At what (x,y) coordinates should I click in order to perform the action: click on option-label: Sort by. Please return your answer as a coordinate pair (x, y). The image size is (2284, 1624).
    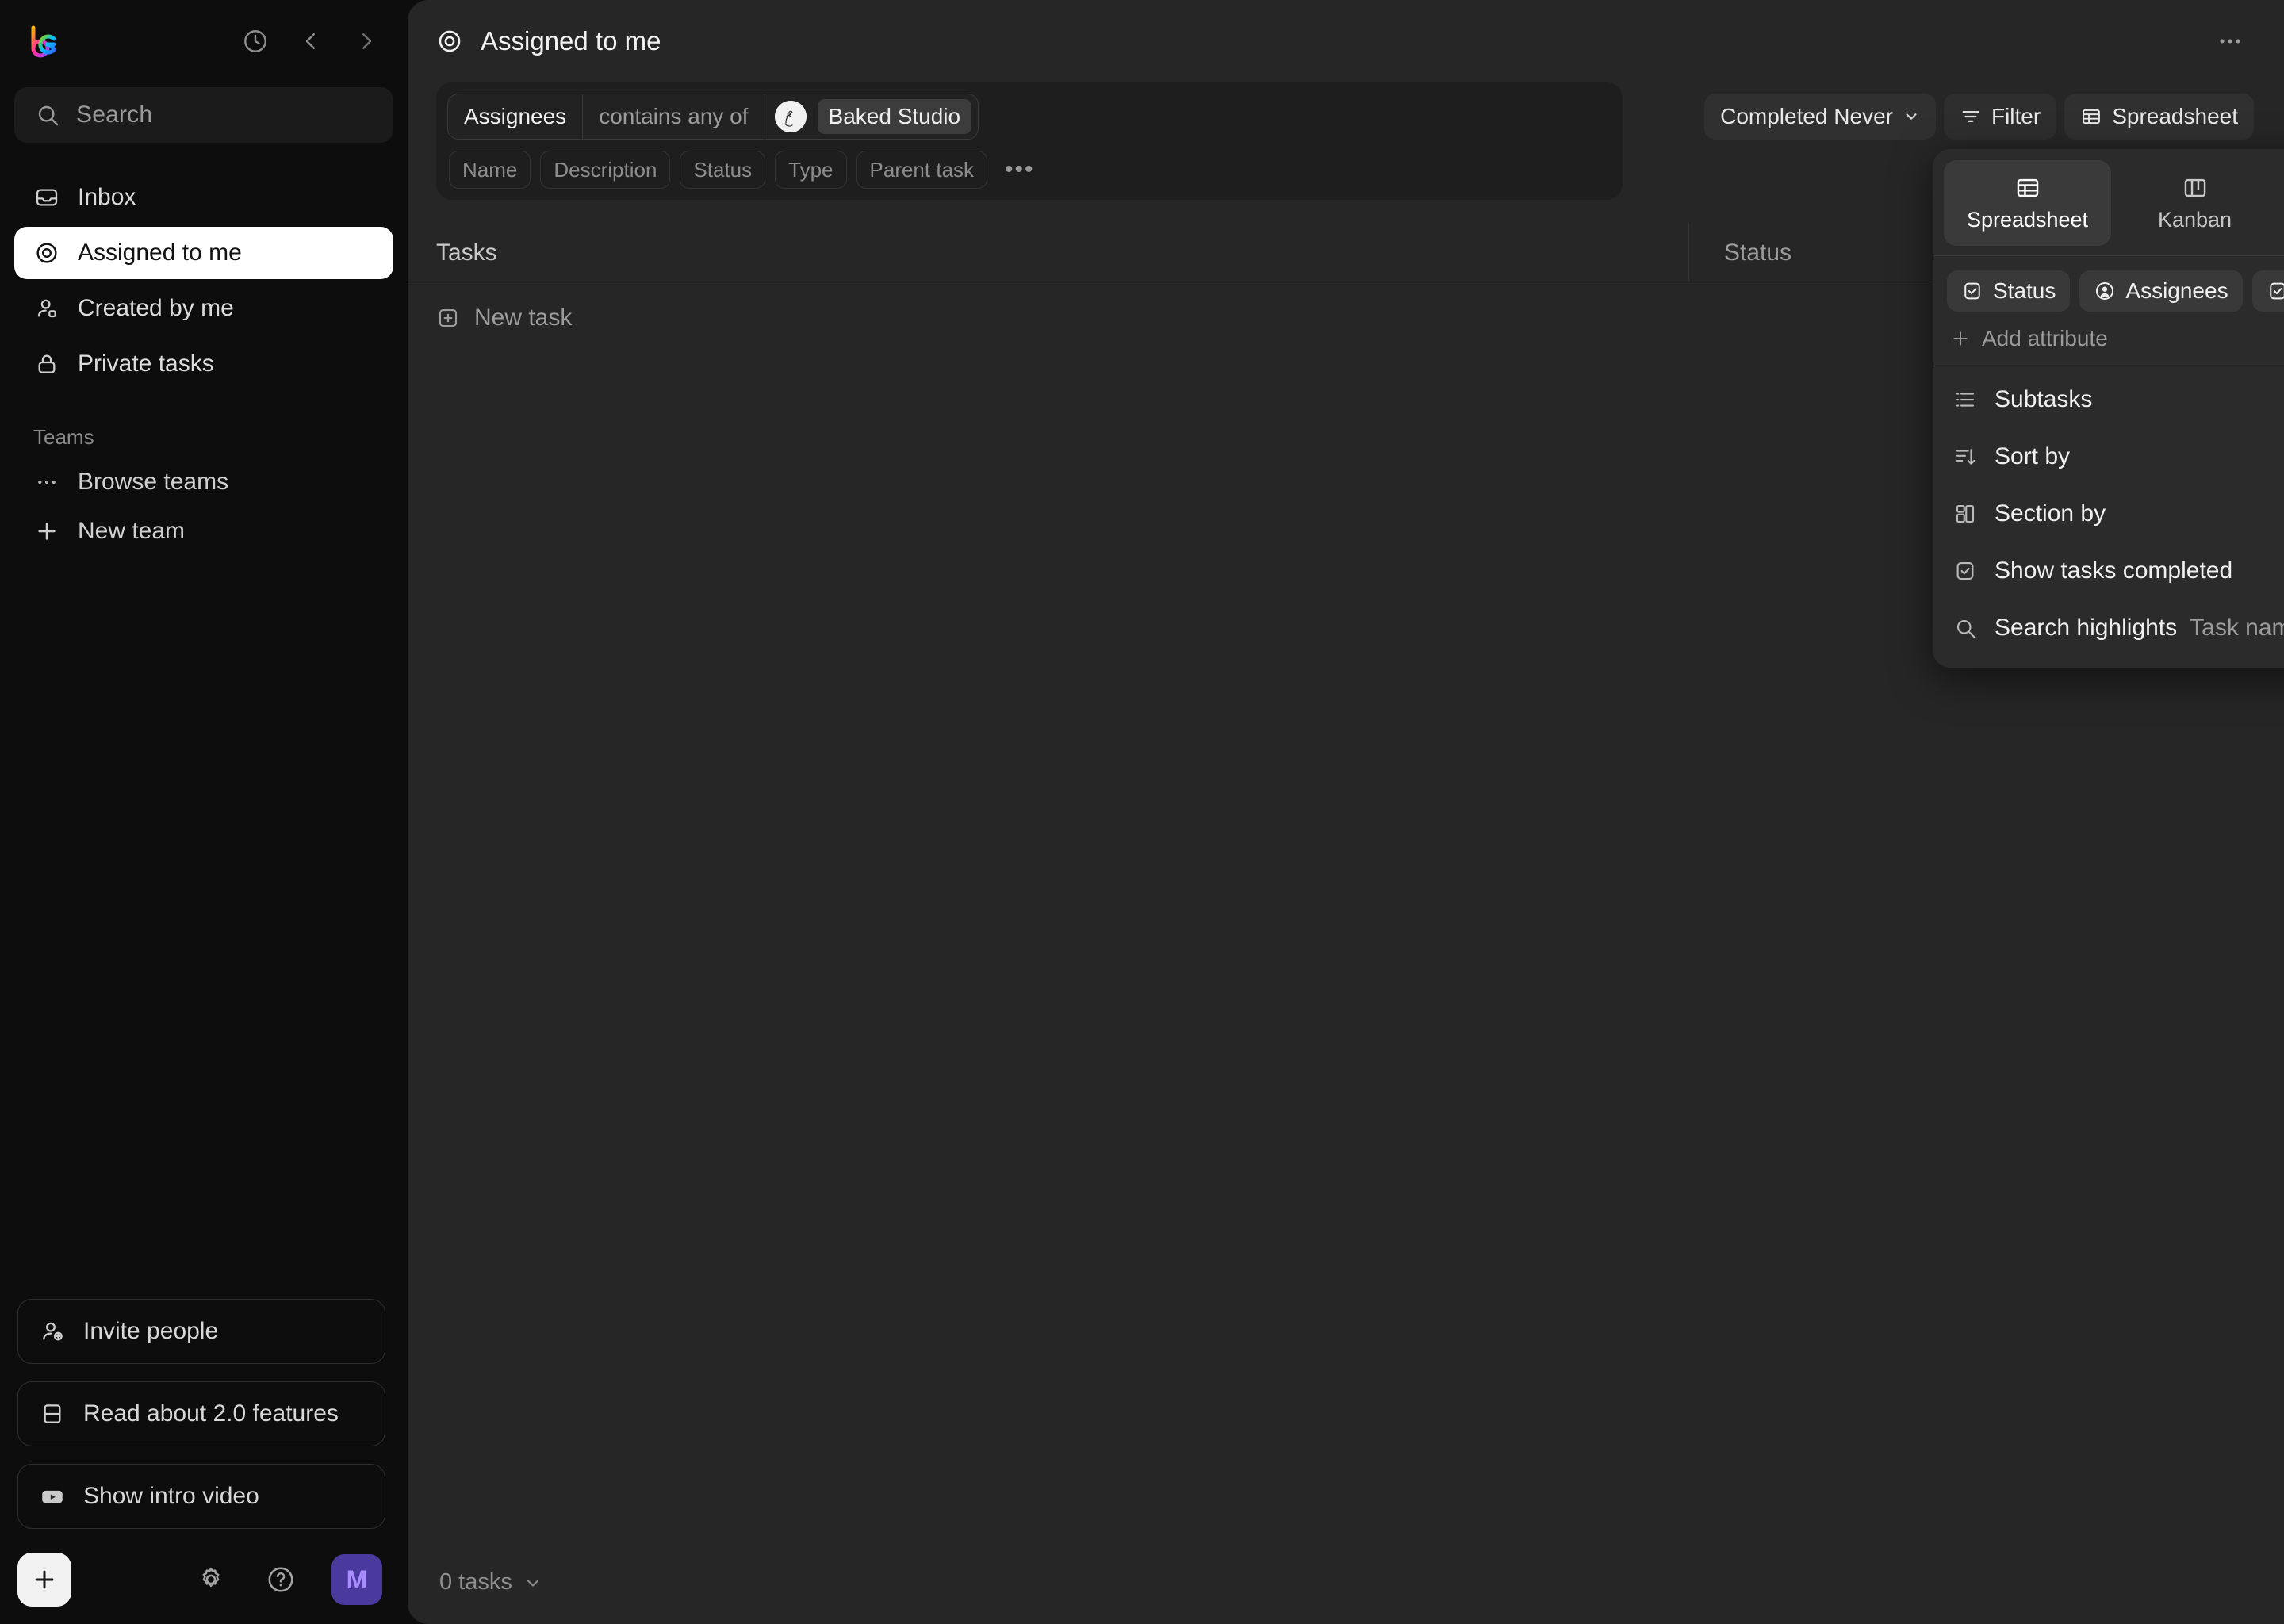
    Looking at the image, I should click on (2033, 456).